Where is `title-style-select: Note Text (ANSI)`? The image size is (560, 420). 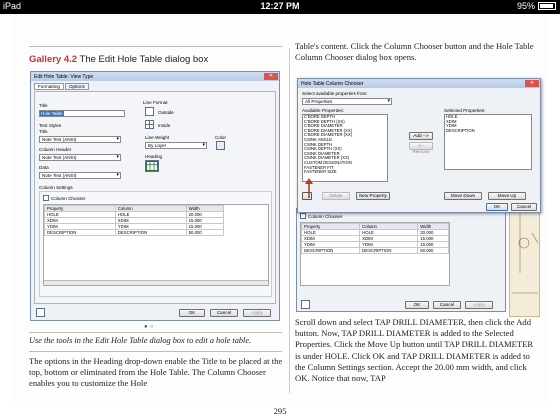 title-style-select: Note Text (ANSI) is located at coordinates (80, 139).